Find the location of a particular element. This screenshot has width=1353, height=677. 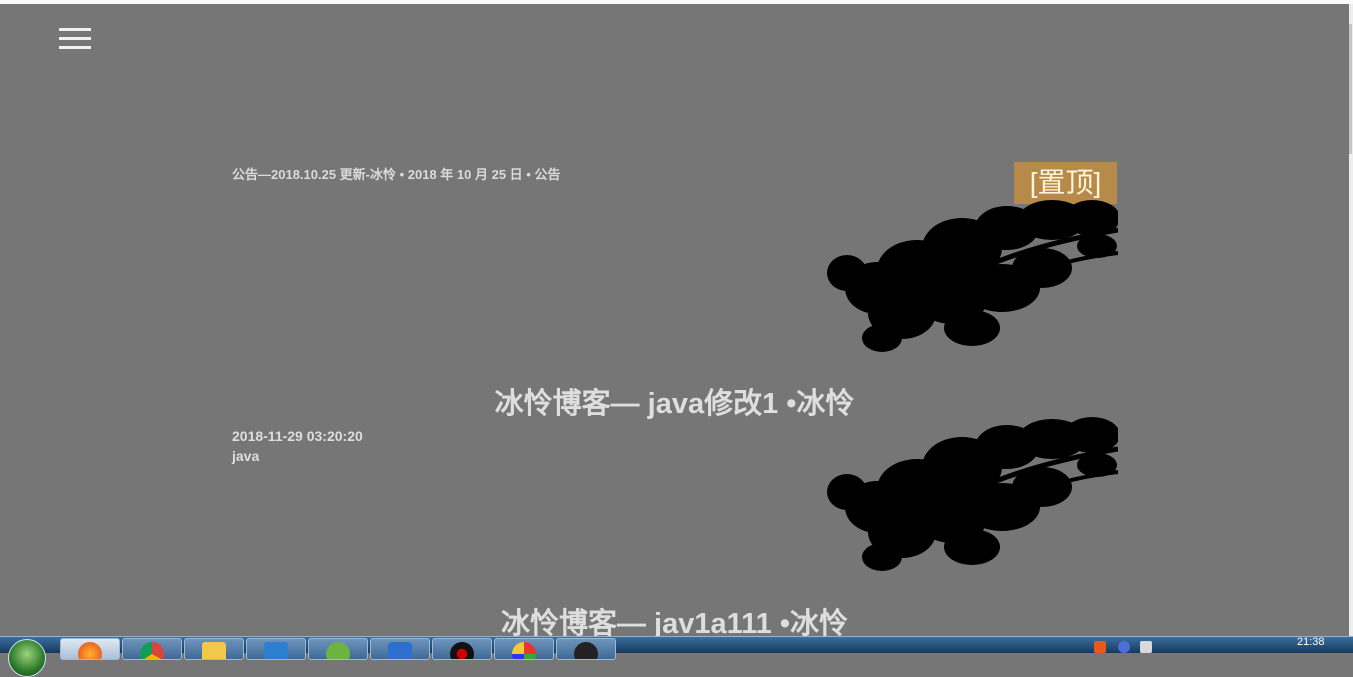

post-date: 2018-11-29 03:20:20 is located at coordinates (297, 436).